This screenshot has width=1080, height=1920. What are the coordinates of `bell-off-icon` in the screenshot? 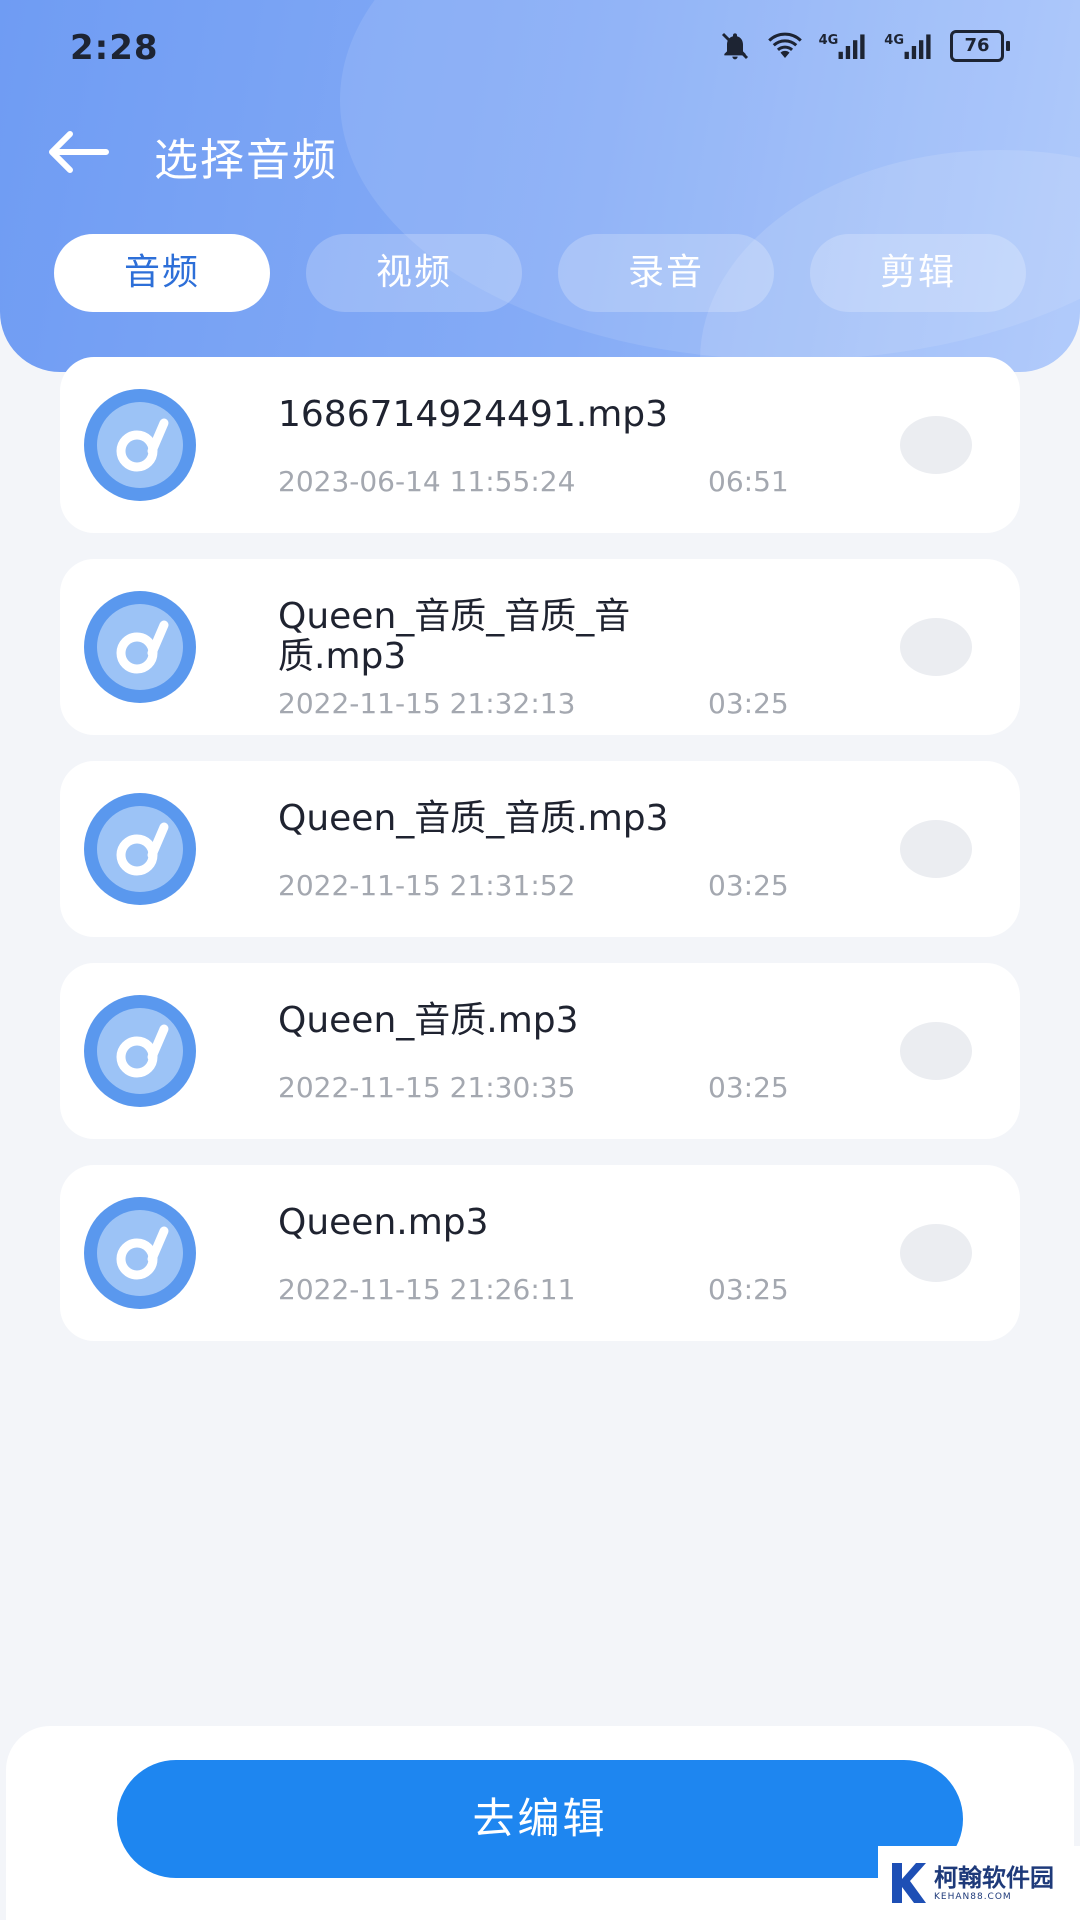 It's located at (734, 46).